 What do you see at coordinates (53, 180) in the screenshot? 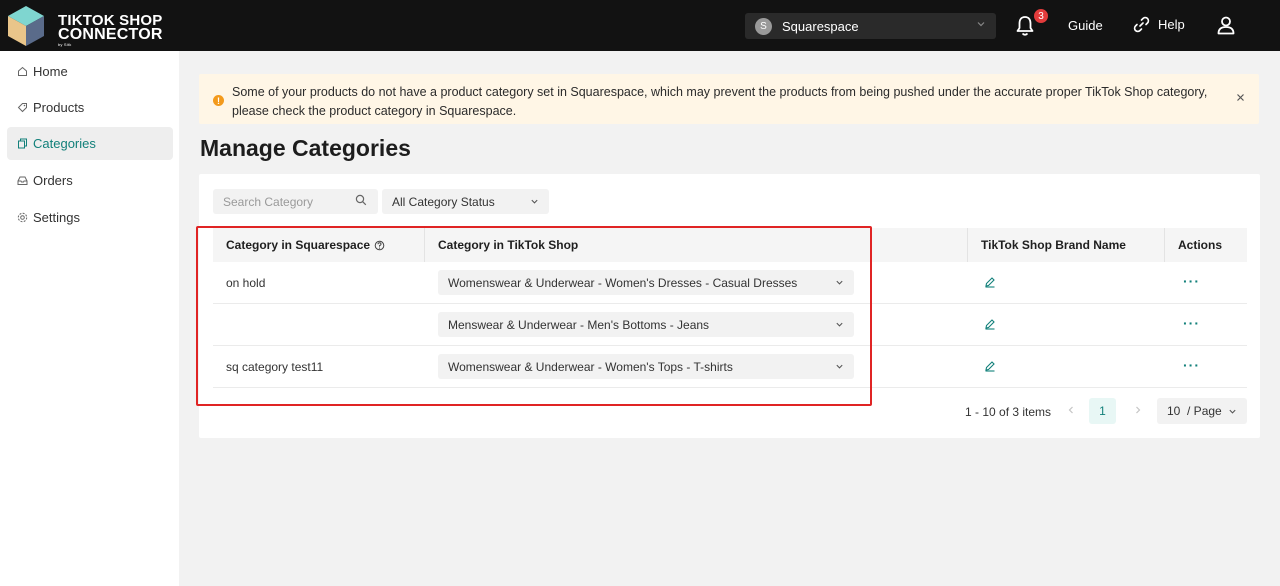
I see `sidebar-item-label: Orders` at bounding box center [53, 180].